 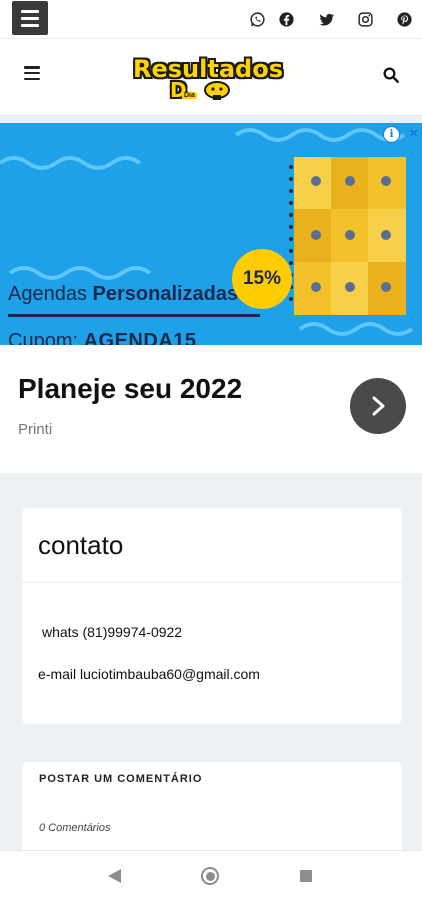 What do you see at coordinates (211, 19) in the screenshot?
I see `top-social-bar` at bounding box center [211, 19].